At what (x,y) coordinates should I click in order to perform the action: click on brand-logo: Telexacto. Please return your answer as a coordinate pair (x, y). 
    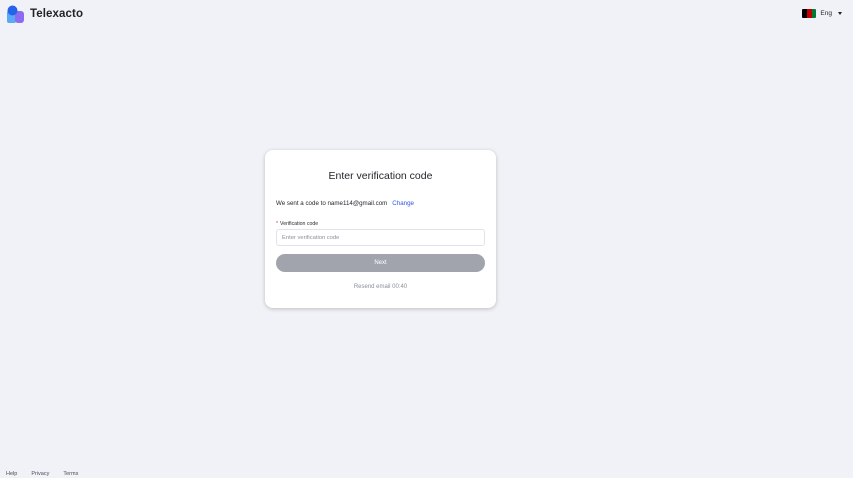
    Looking at the image, I should click on (44, 14).